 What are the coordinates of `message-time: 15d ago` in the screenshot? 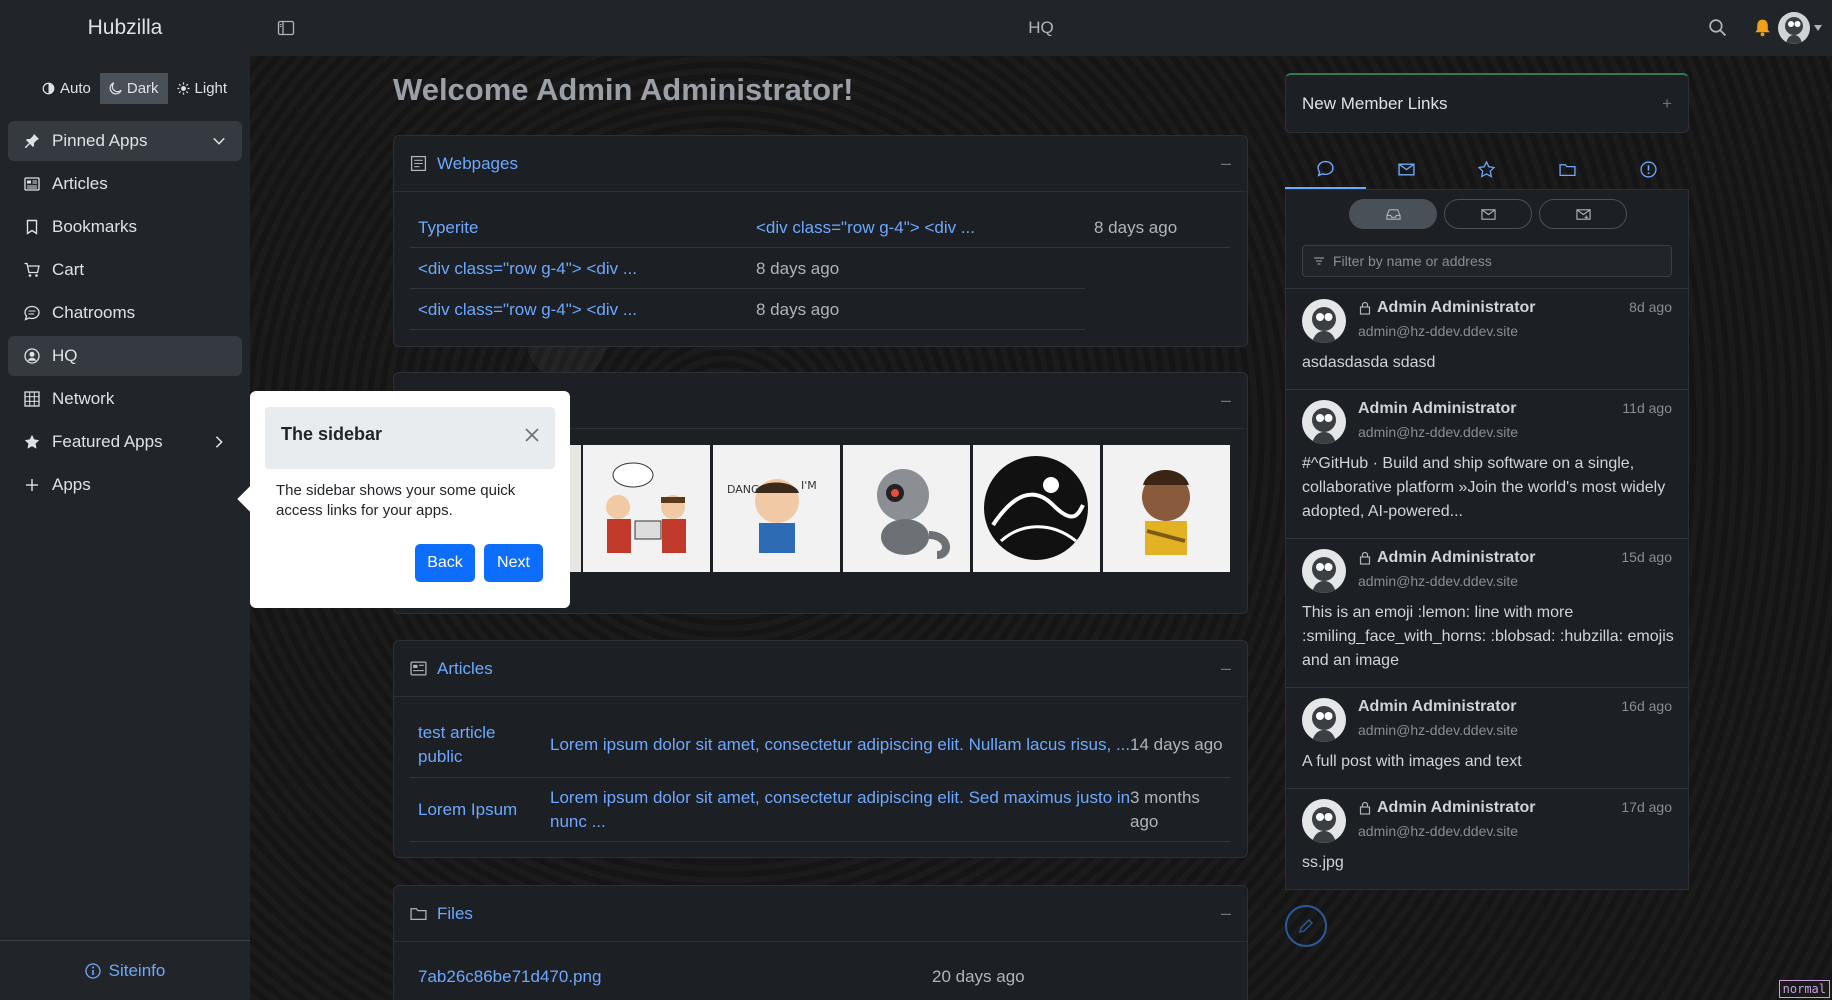 It's located at (1646, 557).